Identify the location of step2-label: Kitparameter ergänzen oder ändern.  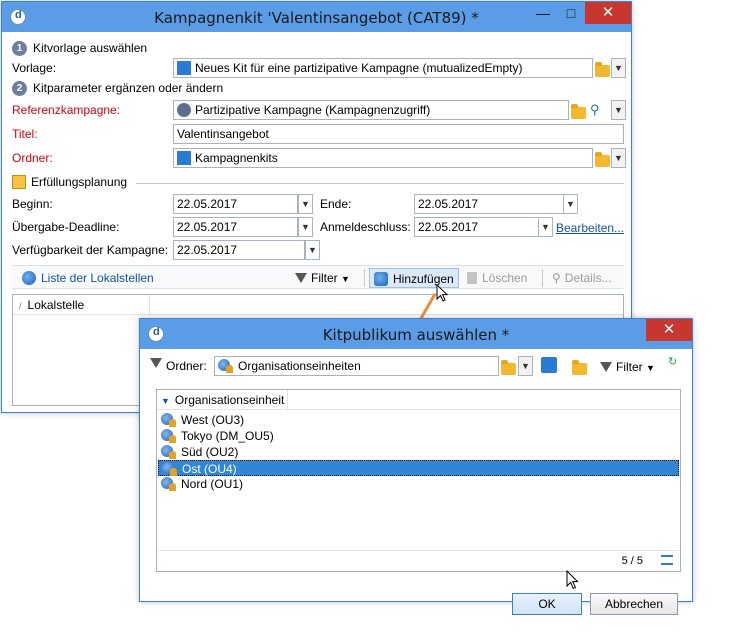
(128, 88).